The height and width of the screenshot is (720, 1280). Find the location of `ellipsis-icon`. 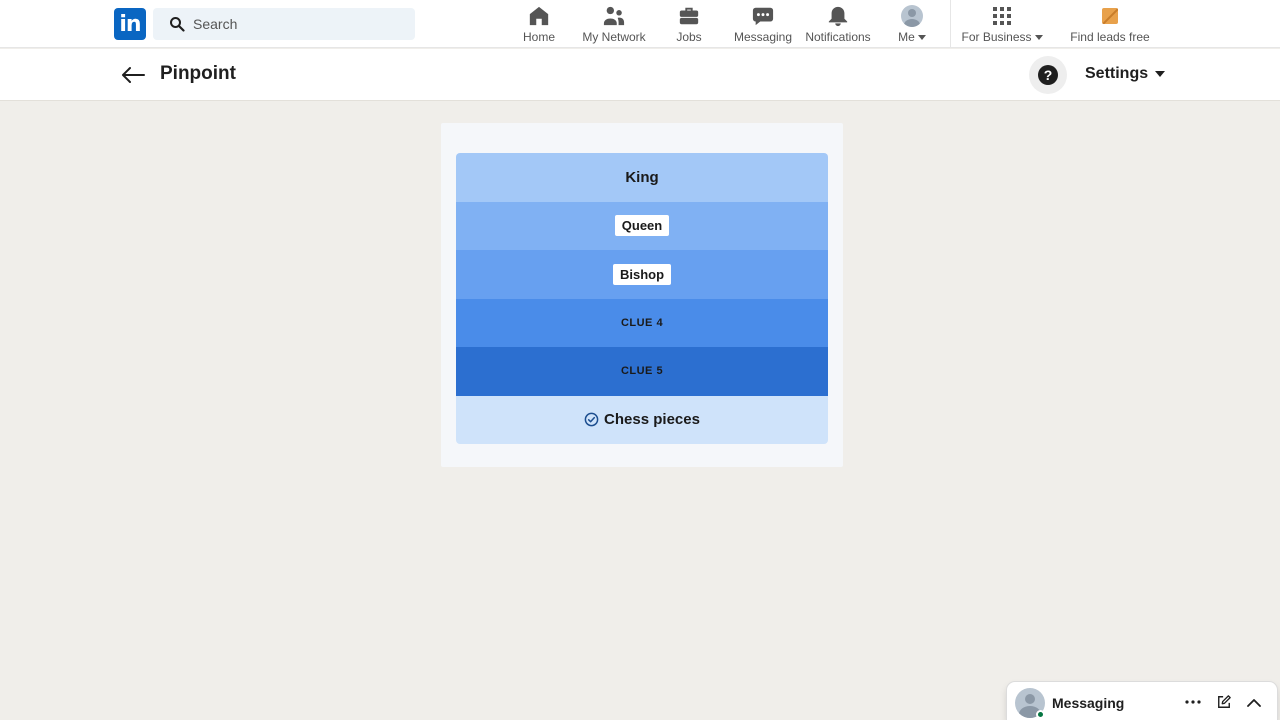

ellipsis-icon is located at coordinates (1193, 702).